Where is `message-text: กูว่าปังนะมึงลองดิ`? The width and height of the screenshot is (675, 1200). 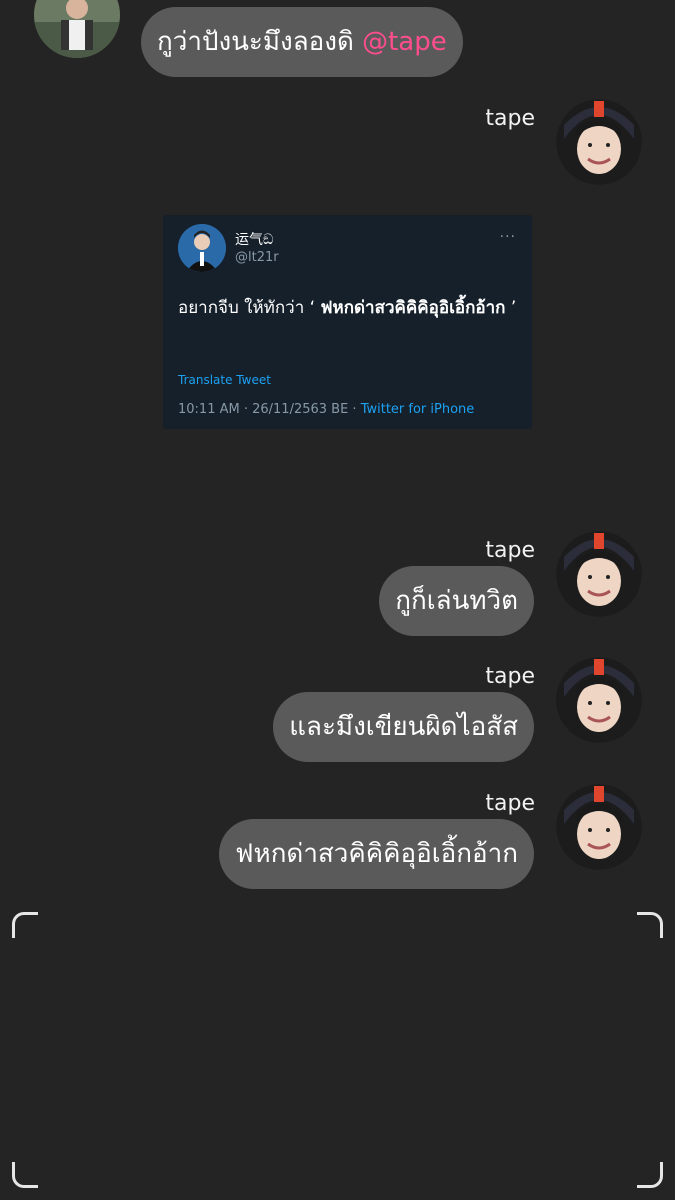
message-text: กูว่าปังนะมึงลองดิ is located at coordinates (255, 42).